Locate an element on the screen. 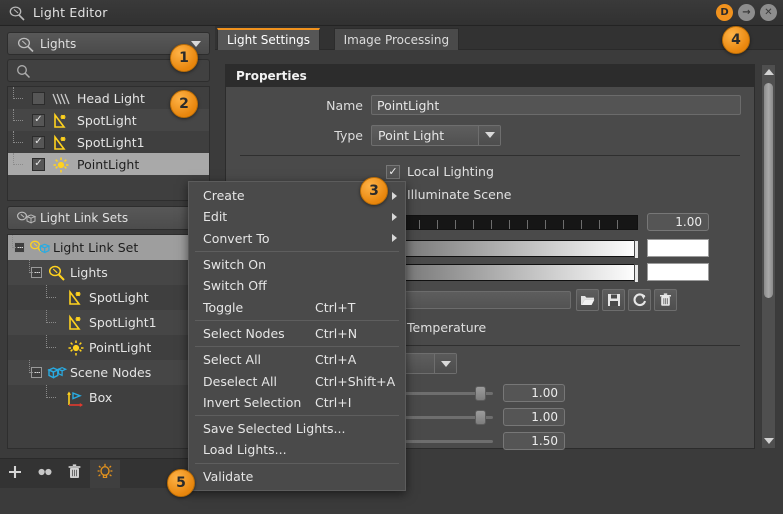 Image resolution: width=783 pixels, height=514 pixels. scene-nodes-icon is located at coordinates (57, 373).